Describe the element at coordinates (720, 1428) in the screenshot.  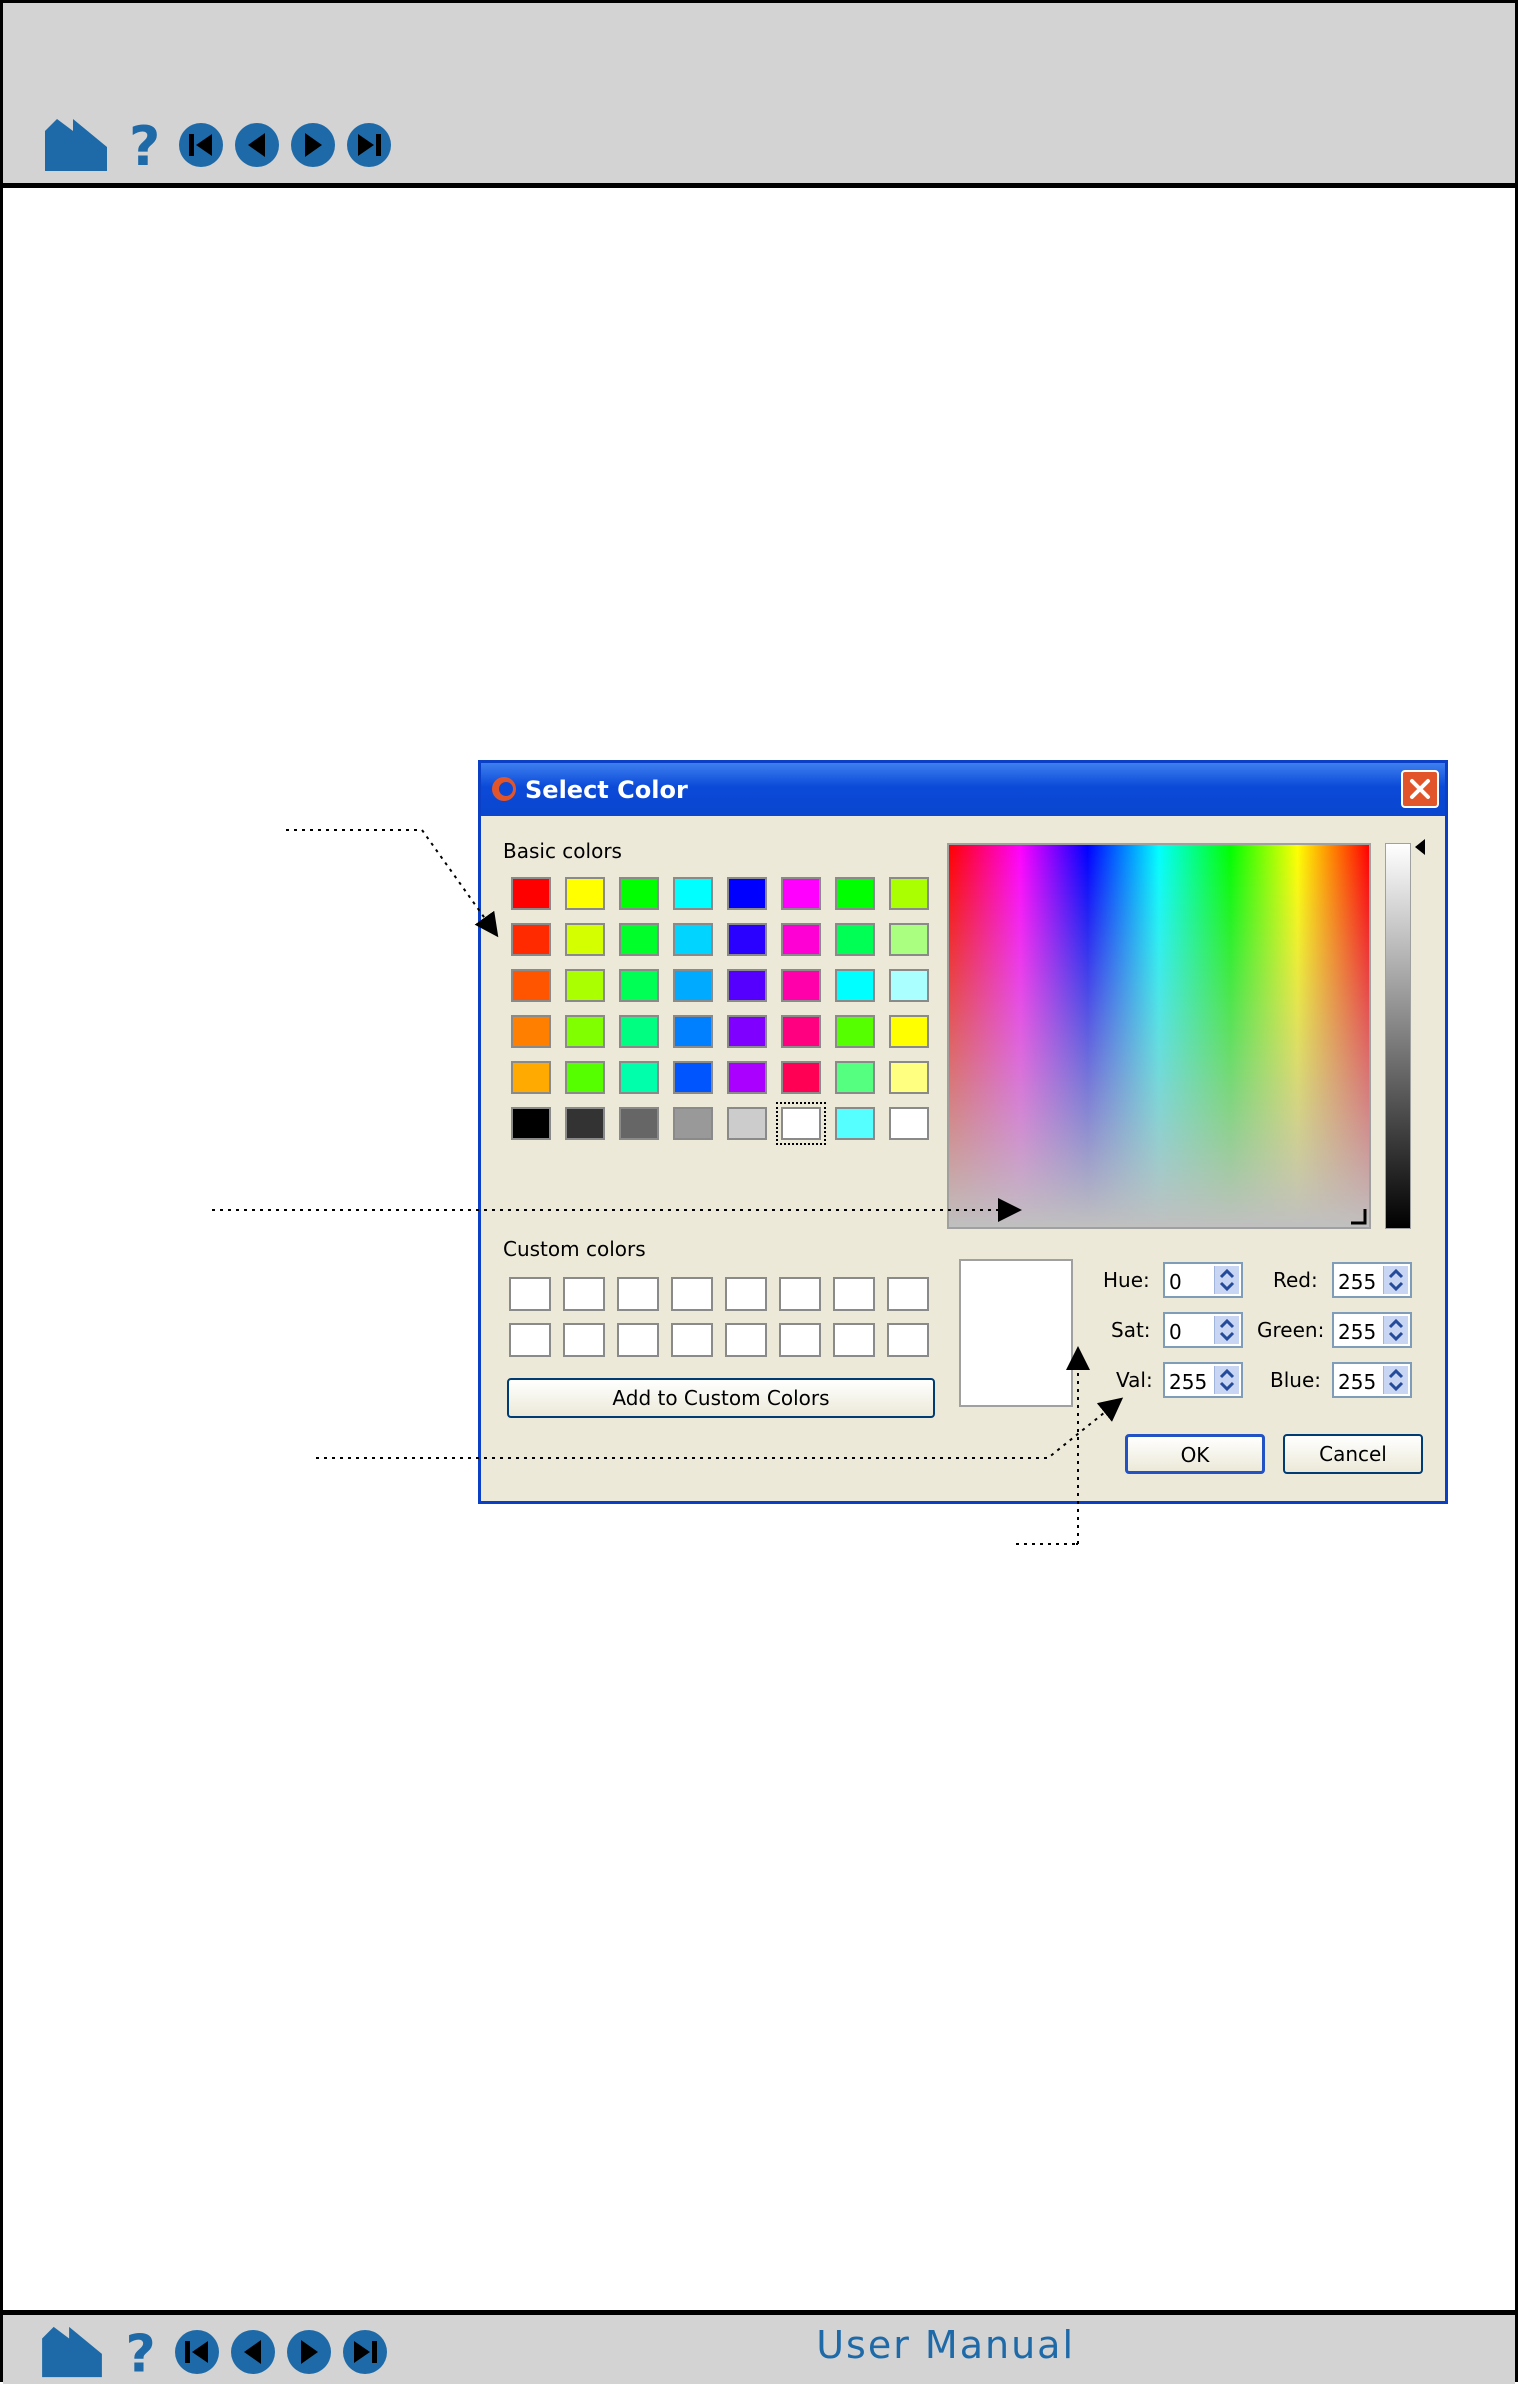
I see `callout-val` at that location.